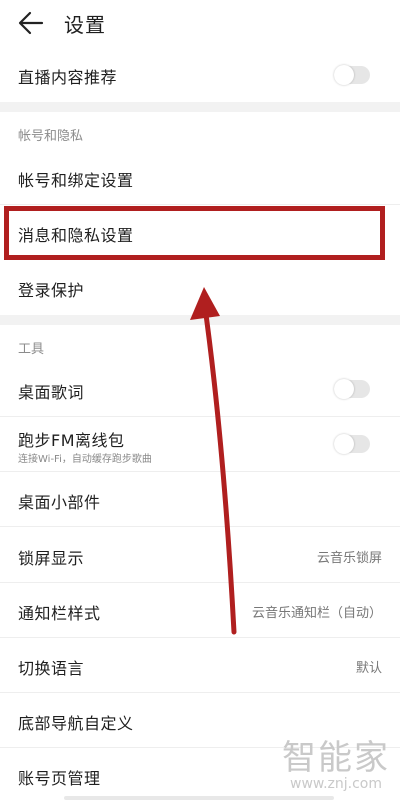 This screenshot has width=400, height=801. What do you see at coordinates (213, 461) in the screenshot?
I see `annotation-arrow-icon` at bounding box center [213, 461].